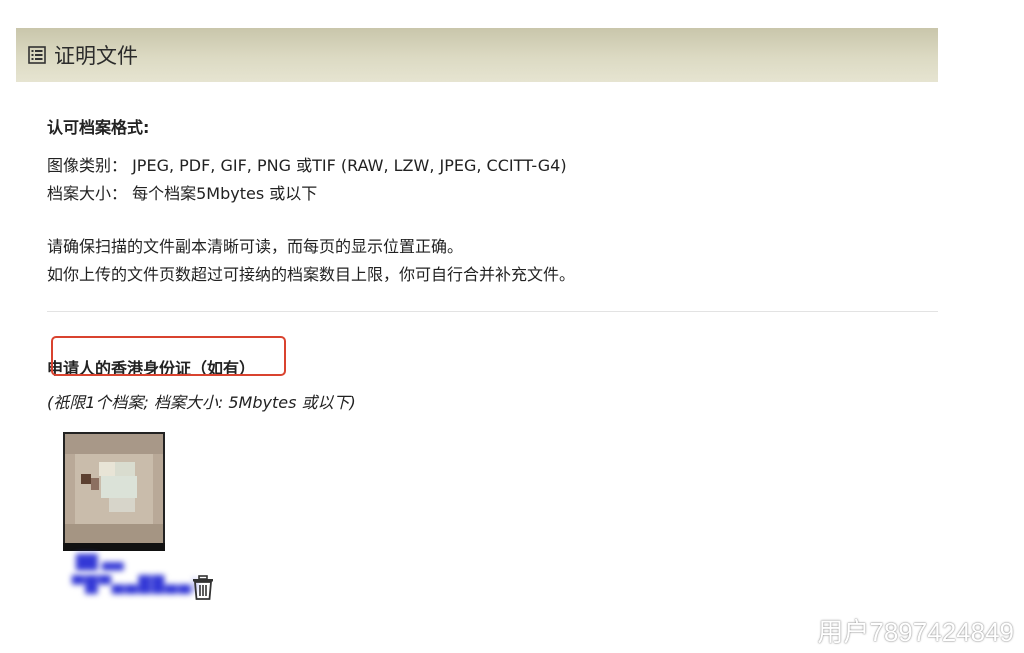  I want to click on notice-text-1: 请确保扫描的文件副本清晰可读，而每页的显示位置正确。, so click(255, 246).